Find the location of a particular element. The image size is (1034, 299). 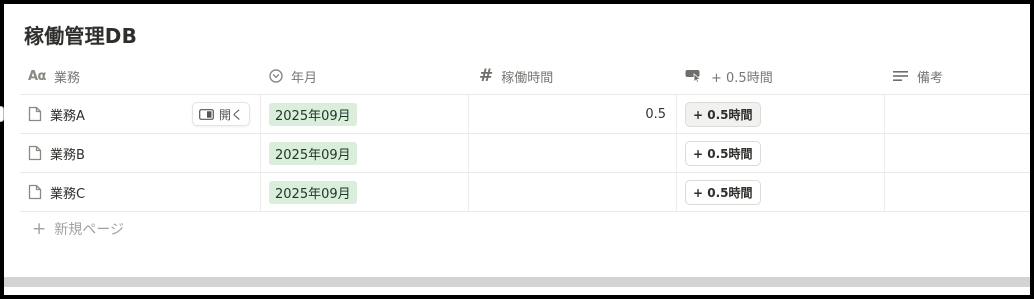

text-lines-icon is located at coordinates (901, 76).